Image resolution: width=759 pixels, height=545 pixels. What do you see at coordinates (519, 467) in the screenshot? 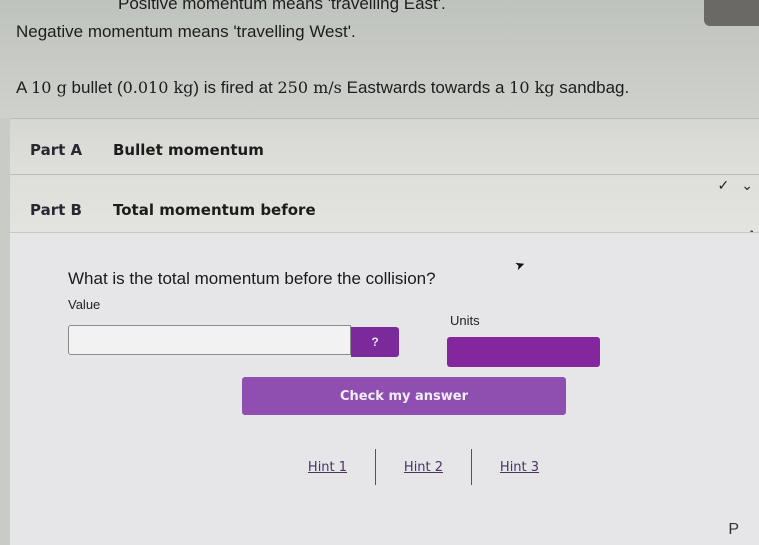
I see `hint-3-link: Hint 3` at bounding box center [519, 467].